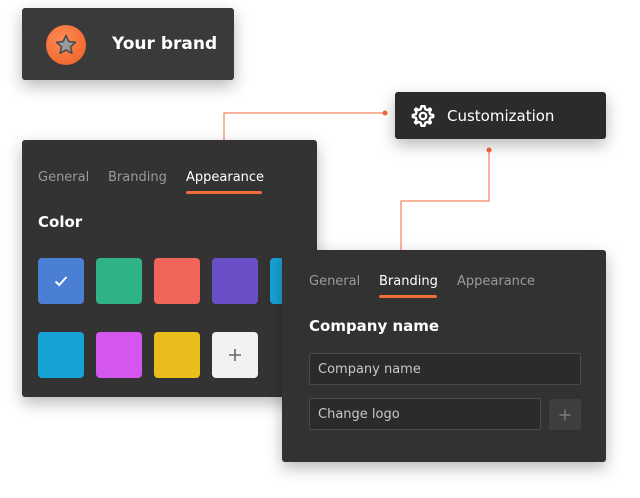 This screenshot has width=640, height=498. What do you see at coordinates (369, 369) in the screenshot?
I see `company-name-placeholder: Company name` at bounding box center [369, 369].